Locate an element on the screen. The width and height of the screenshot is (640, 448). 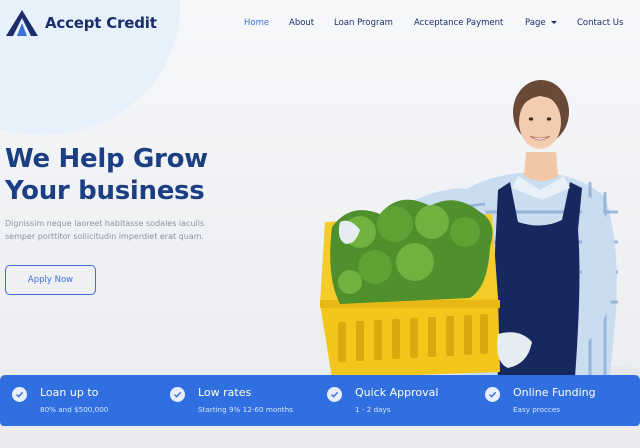
feature-title: Online Funding is located at coordinates (554, 392).